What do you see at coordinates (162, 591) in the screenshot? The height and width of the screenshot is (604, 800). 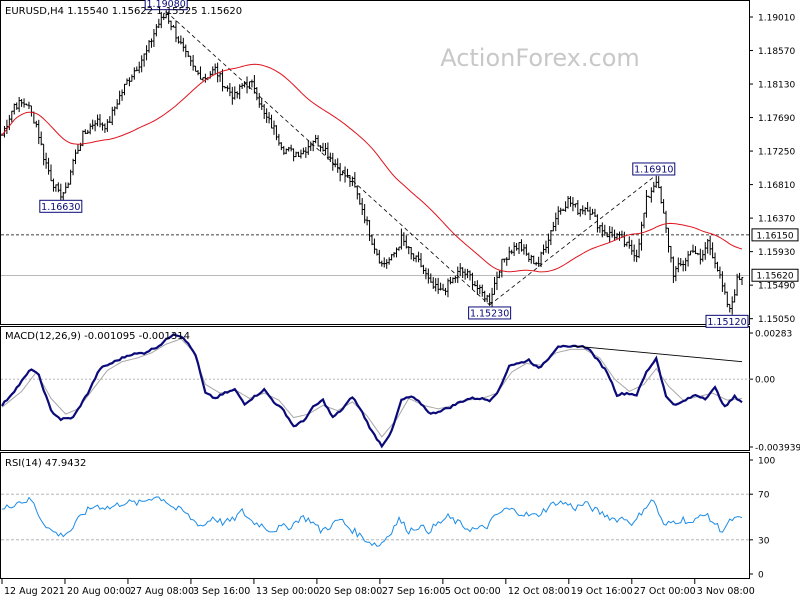 I see `x-tick-label: 27 Aug 08:00` at bounding box center [162, 591].